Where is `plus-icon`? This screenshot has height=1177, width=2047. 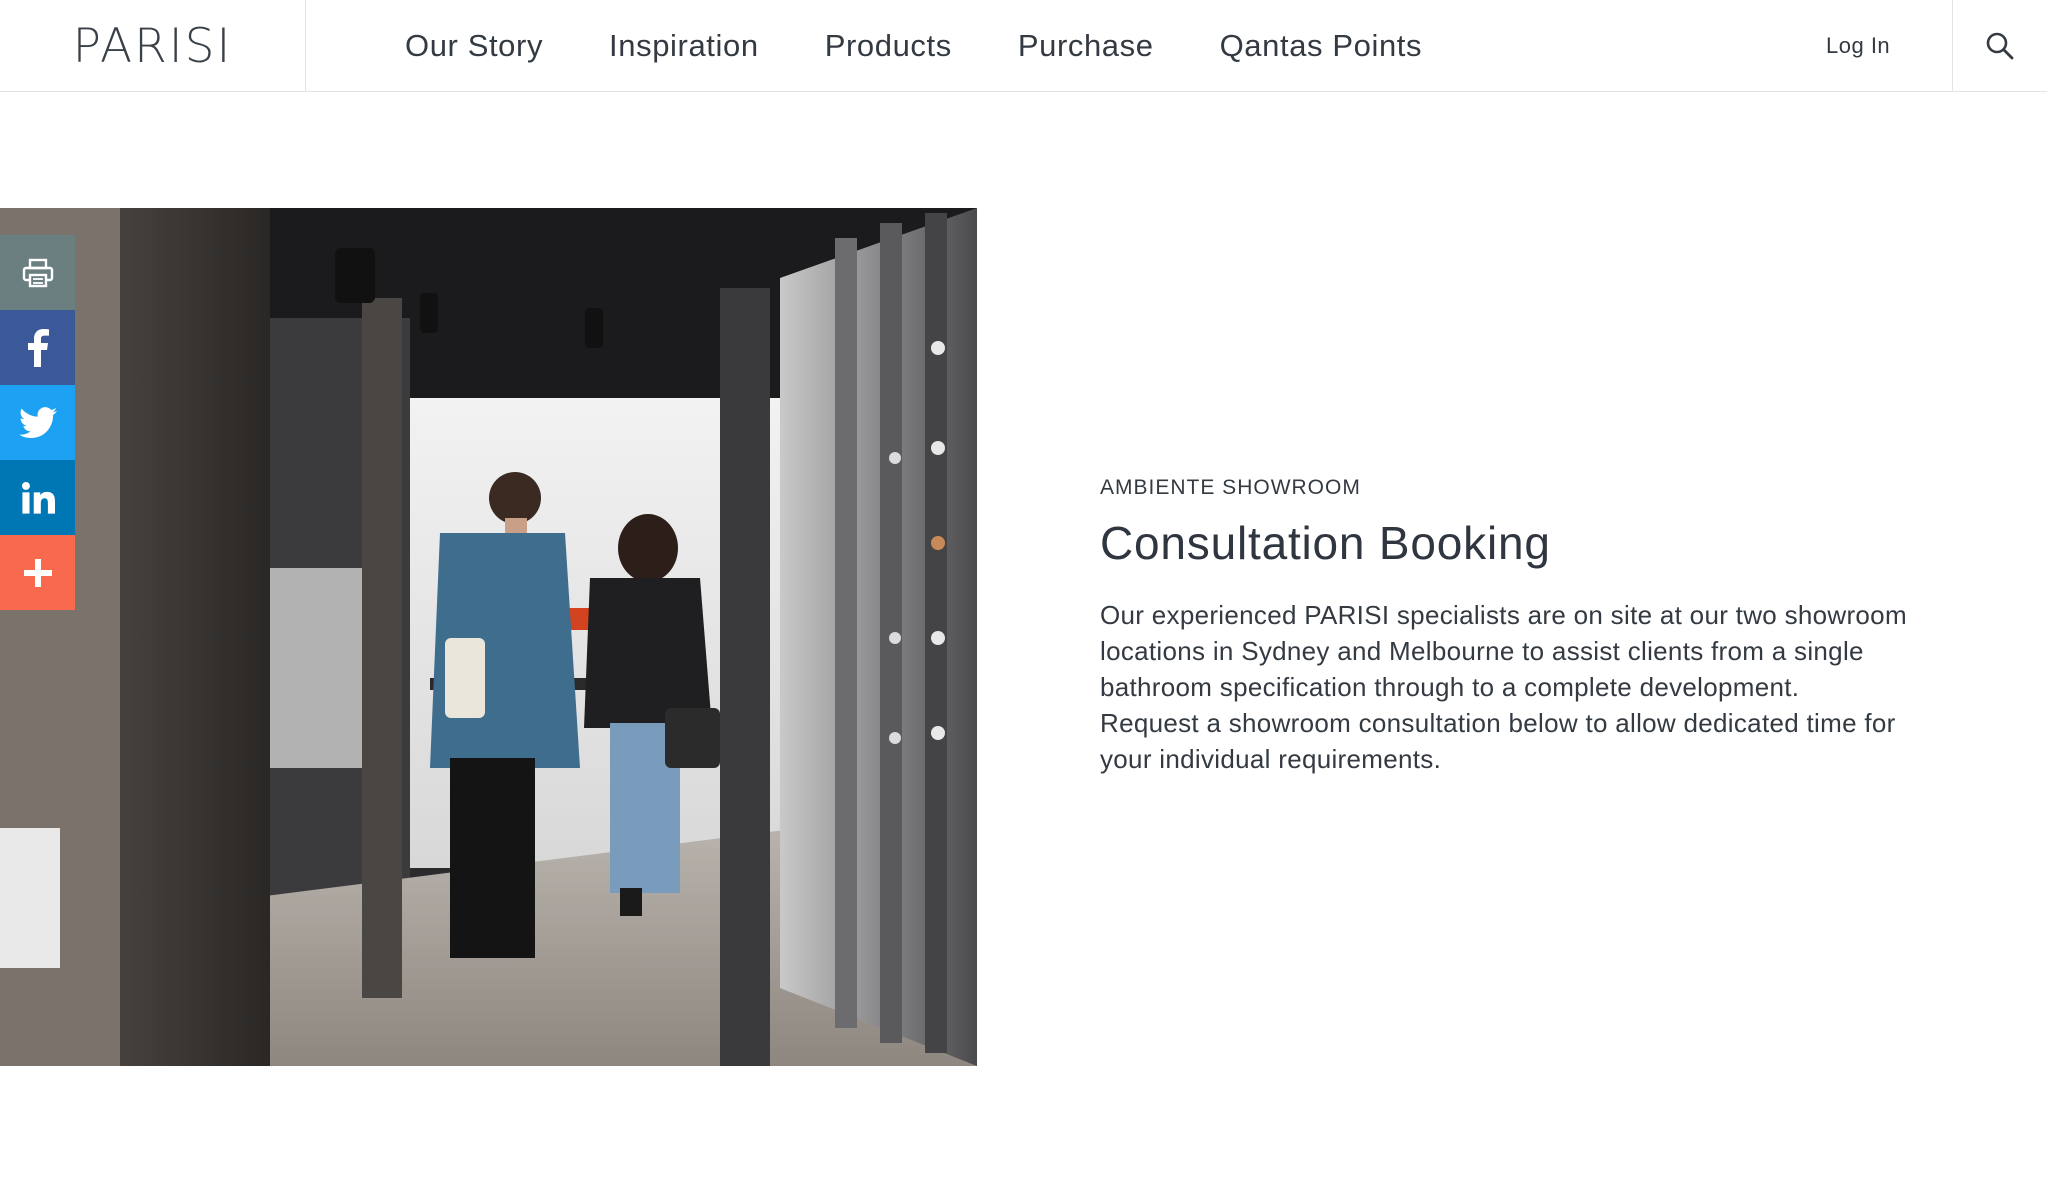
plus-icon is located at coordinates (37, 572).